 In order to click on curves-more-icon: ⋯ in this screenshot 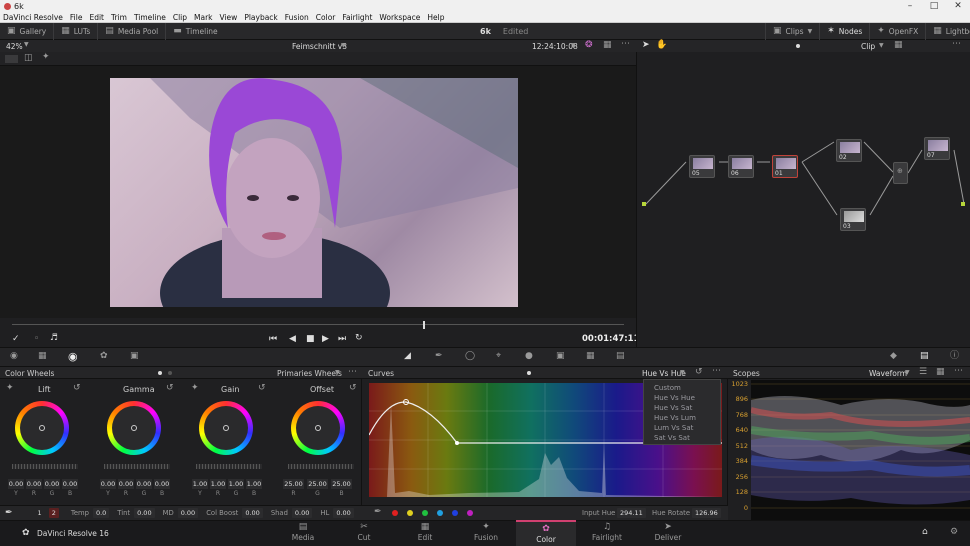, I will do `click(716, 371)`.